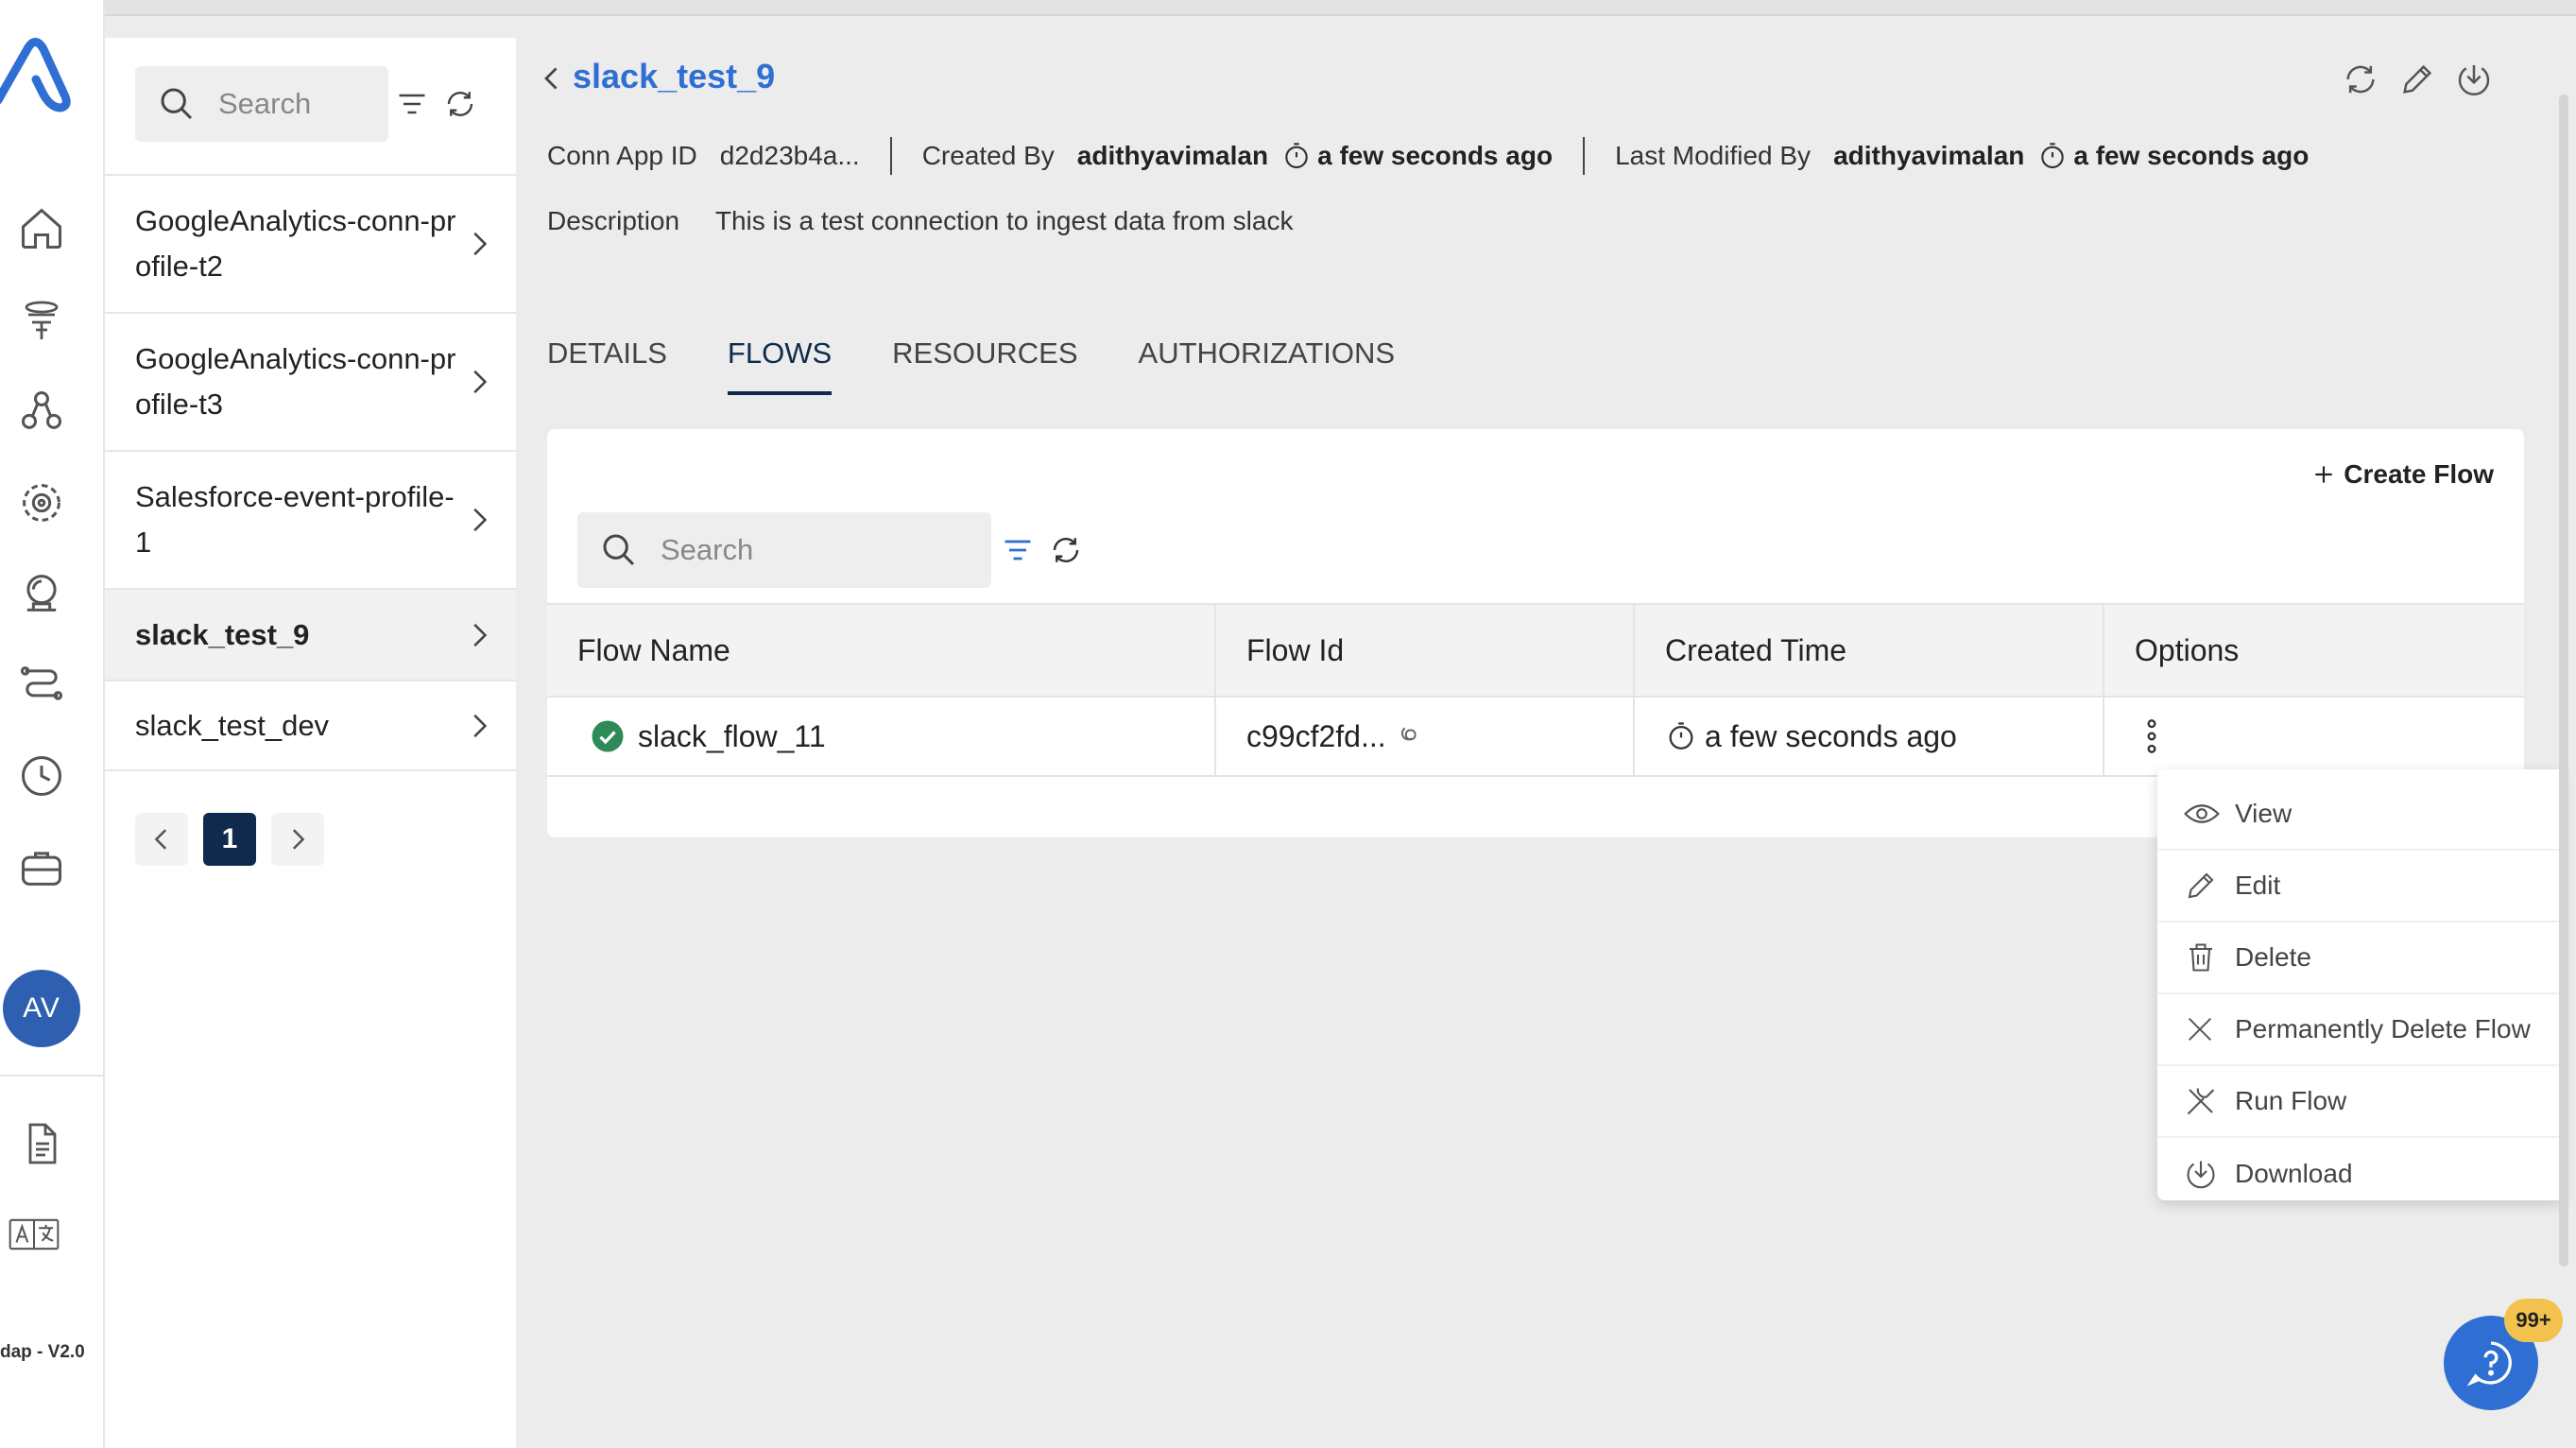 This screenshot has height=1448, width=2576. Describe the element at coordinates (2417, 79) in the screenshot. I see `pencil-icon` at that location.